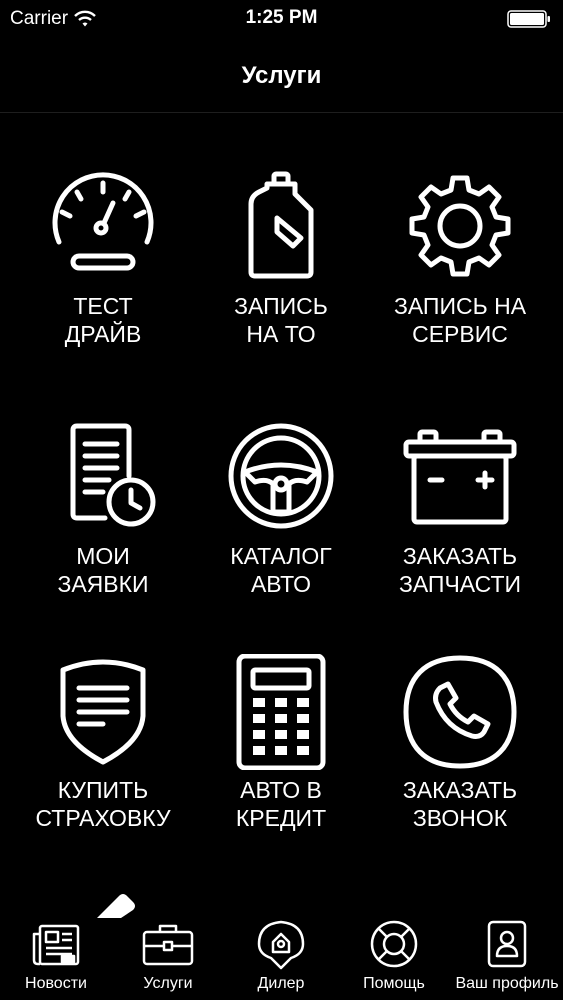 The height and width of the screenshot is (1000, 563). I want to click on shield-document-icon, so click(103, 712).